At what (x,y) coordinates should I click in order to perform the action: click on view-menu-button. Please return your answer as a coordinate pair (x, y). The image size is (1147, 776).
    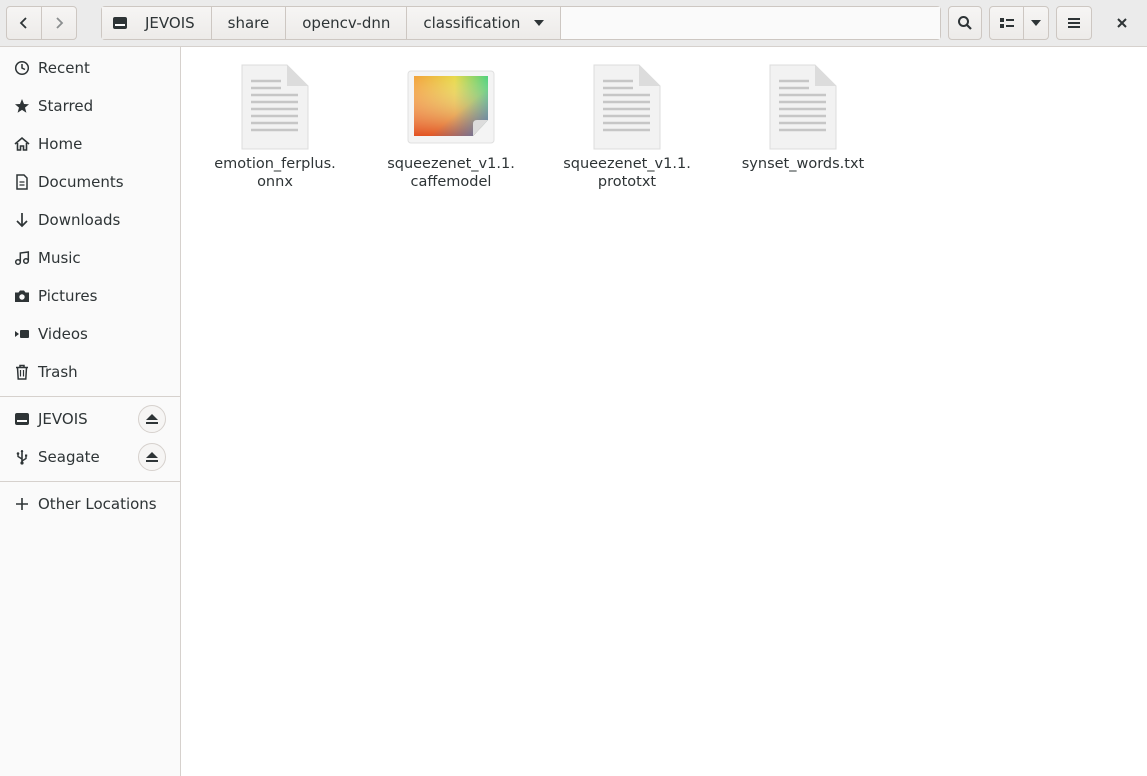
    Looking at the image, I should click on (1035, 23).